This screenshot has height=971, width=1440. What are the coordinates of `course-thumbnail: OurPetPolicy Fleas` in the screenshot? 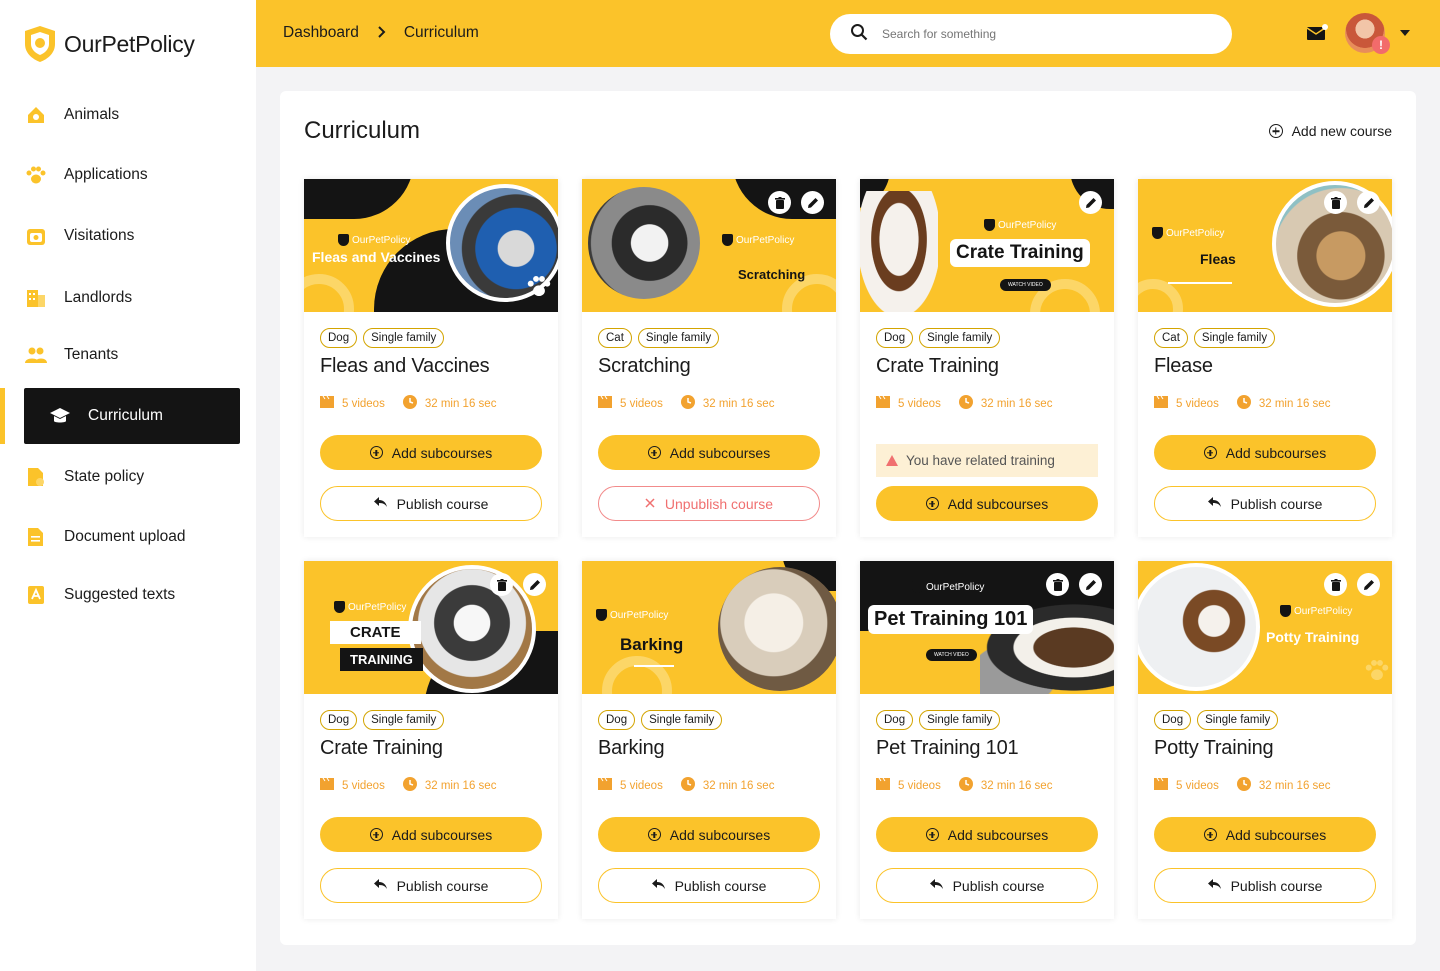 It's located at (1265, 245).